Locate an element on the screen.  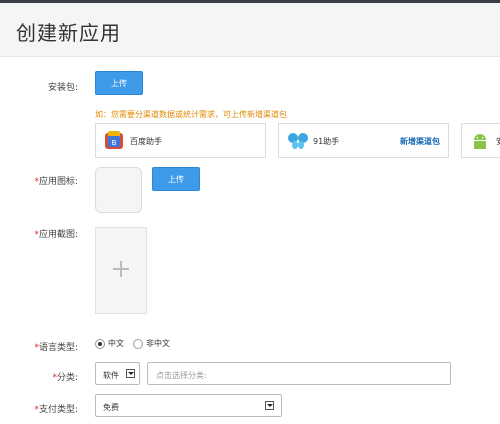
upload-package-button: 上传 is located at coordinates (119, 83).